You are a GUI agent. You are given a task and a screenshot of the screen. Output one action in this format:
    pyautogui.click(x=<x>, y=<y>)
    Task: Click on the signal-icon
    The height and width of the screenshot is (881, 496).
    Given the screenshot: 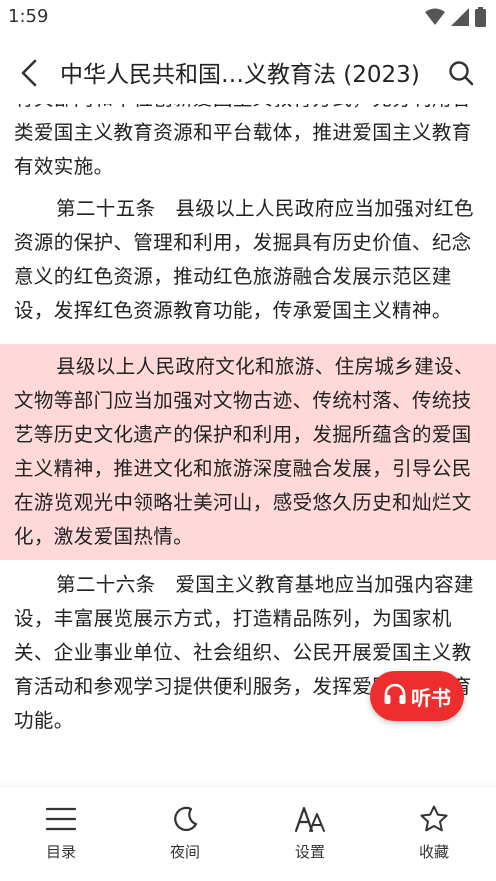 What is the action you would take?
    pyautogui.click(x=460, y=19)
    